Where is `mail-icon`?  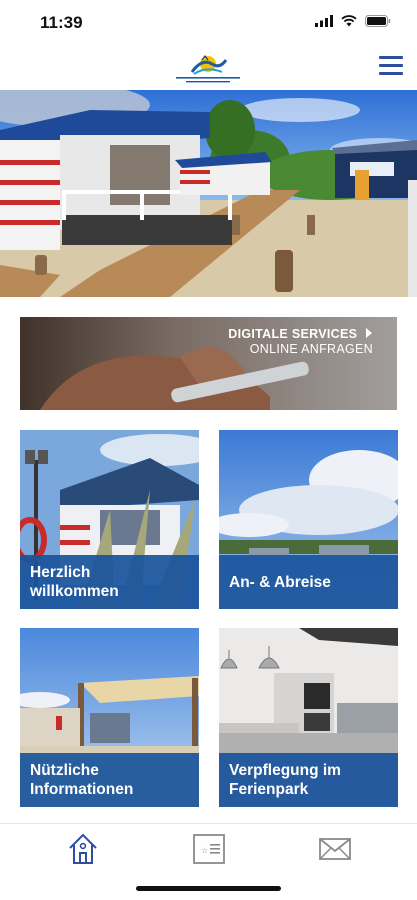
mail-icon is located at coordinates (335, 849).